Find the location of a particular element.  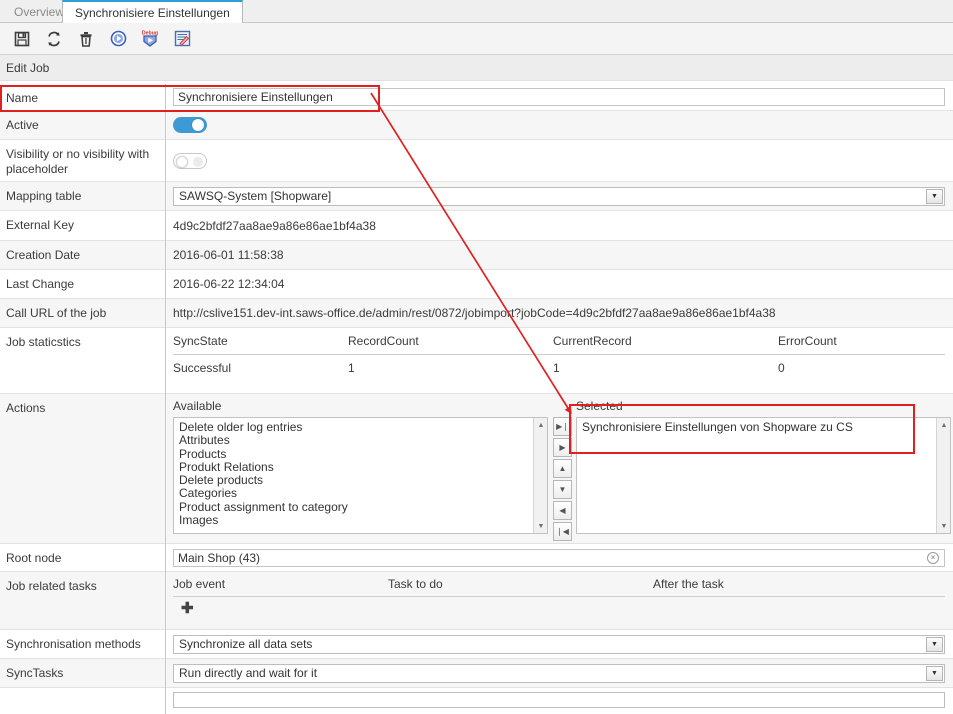

list-item: Delete older log entries is located at coordinates (362, 427).